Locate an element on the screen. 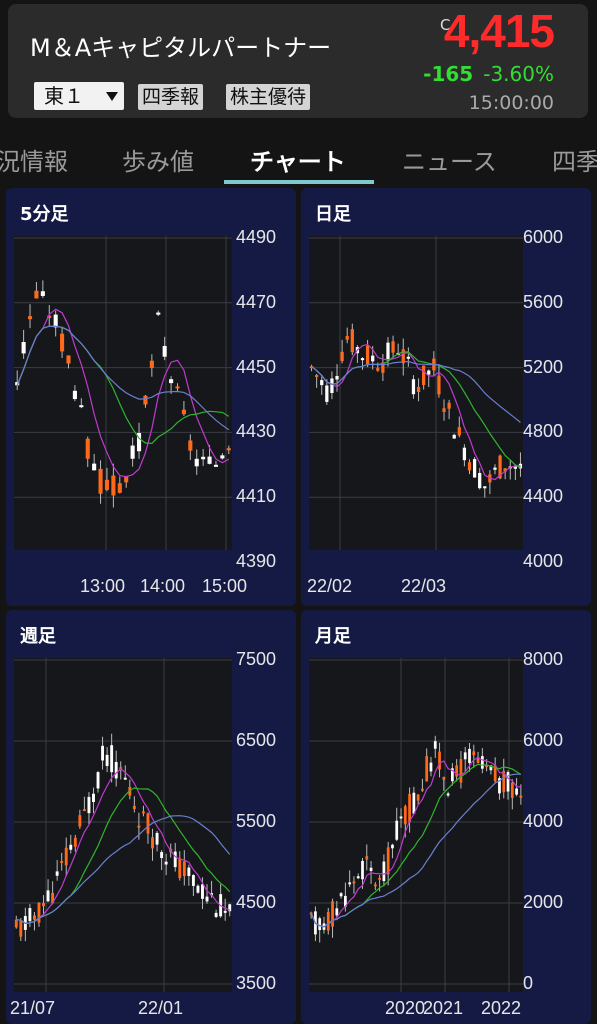 This screenshot has height=1024, width=597. market-select: 東１ is located at coordinates (79, 96).